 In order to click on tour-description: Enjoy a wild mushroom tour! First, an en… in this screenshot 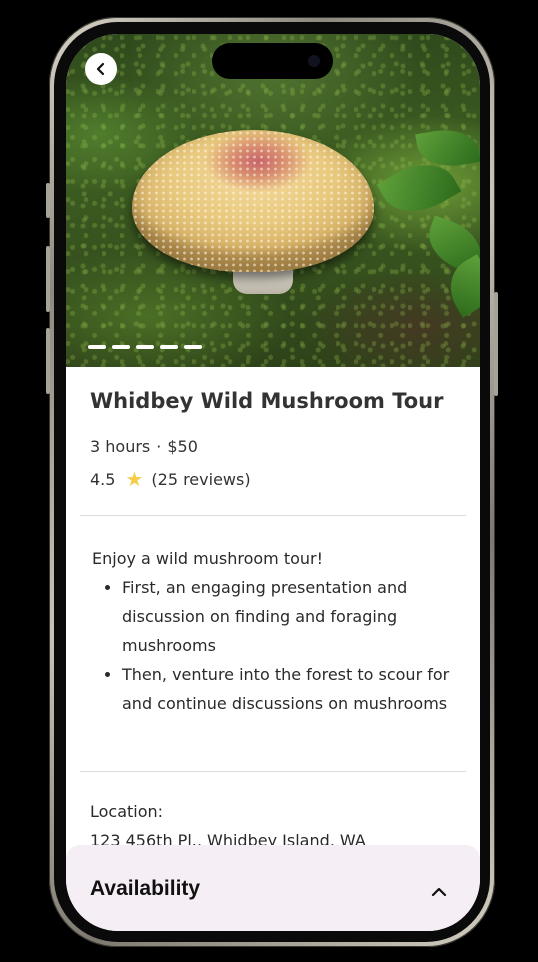, I will do `click(277, 631)`.